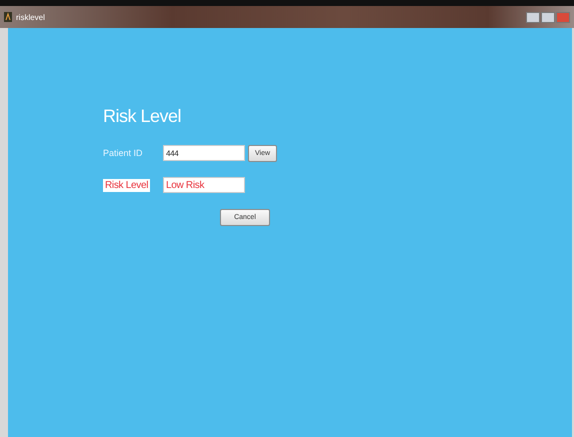  I want to click on app-icon, so click(8, 17).